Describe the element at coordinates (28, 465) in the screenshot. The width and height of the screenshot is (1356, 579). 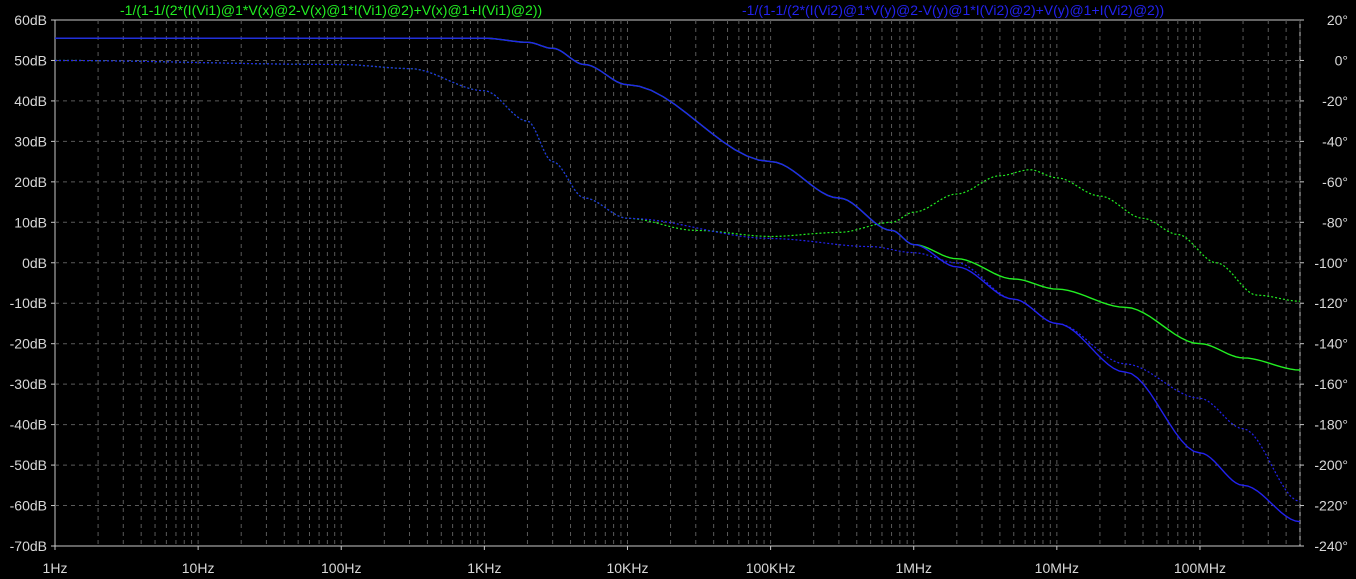
I see `y-left-tick-label: -50dB` at that location.